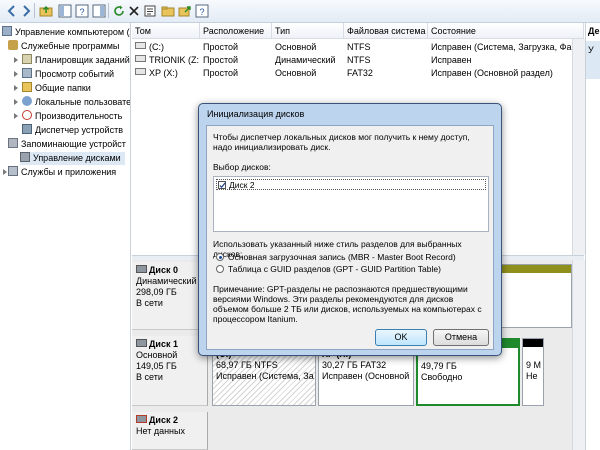 Image resolution: width=600 pixels, height=450 pixels. What do you see at coordinates (308, 31) in the screenshot?
I see `column-header-type: Тип` at bounding box center [308, 31].